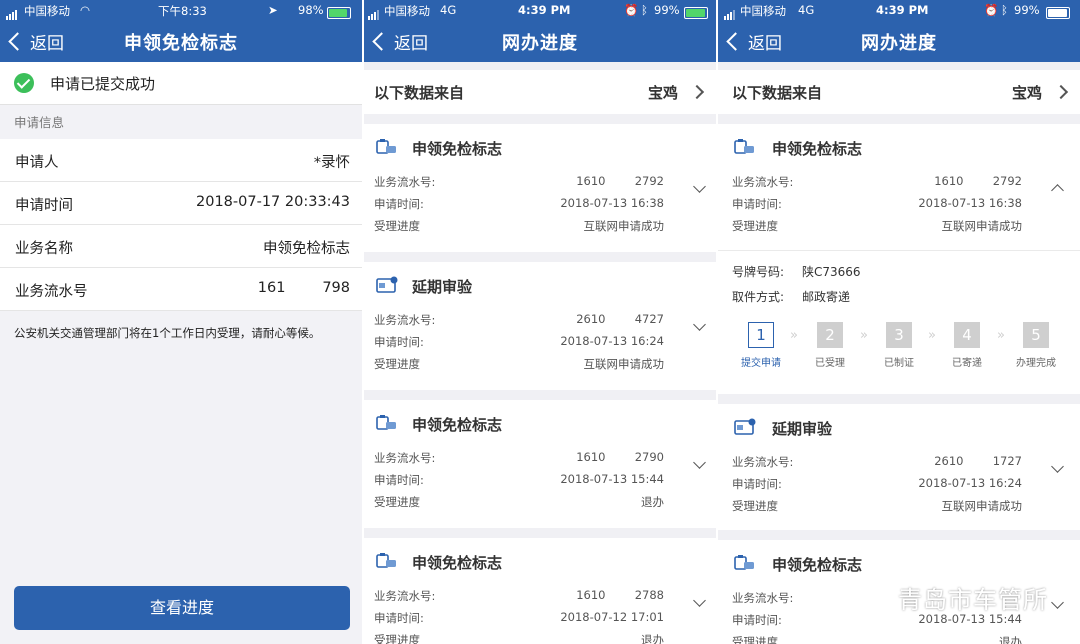 This screenshot has height=644, width=1080. What do you see at coordinates (970, 203) in the screenshot?
I see `time-value: 2018-07-13 16:38` at bounding box center [970, 203].